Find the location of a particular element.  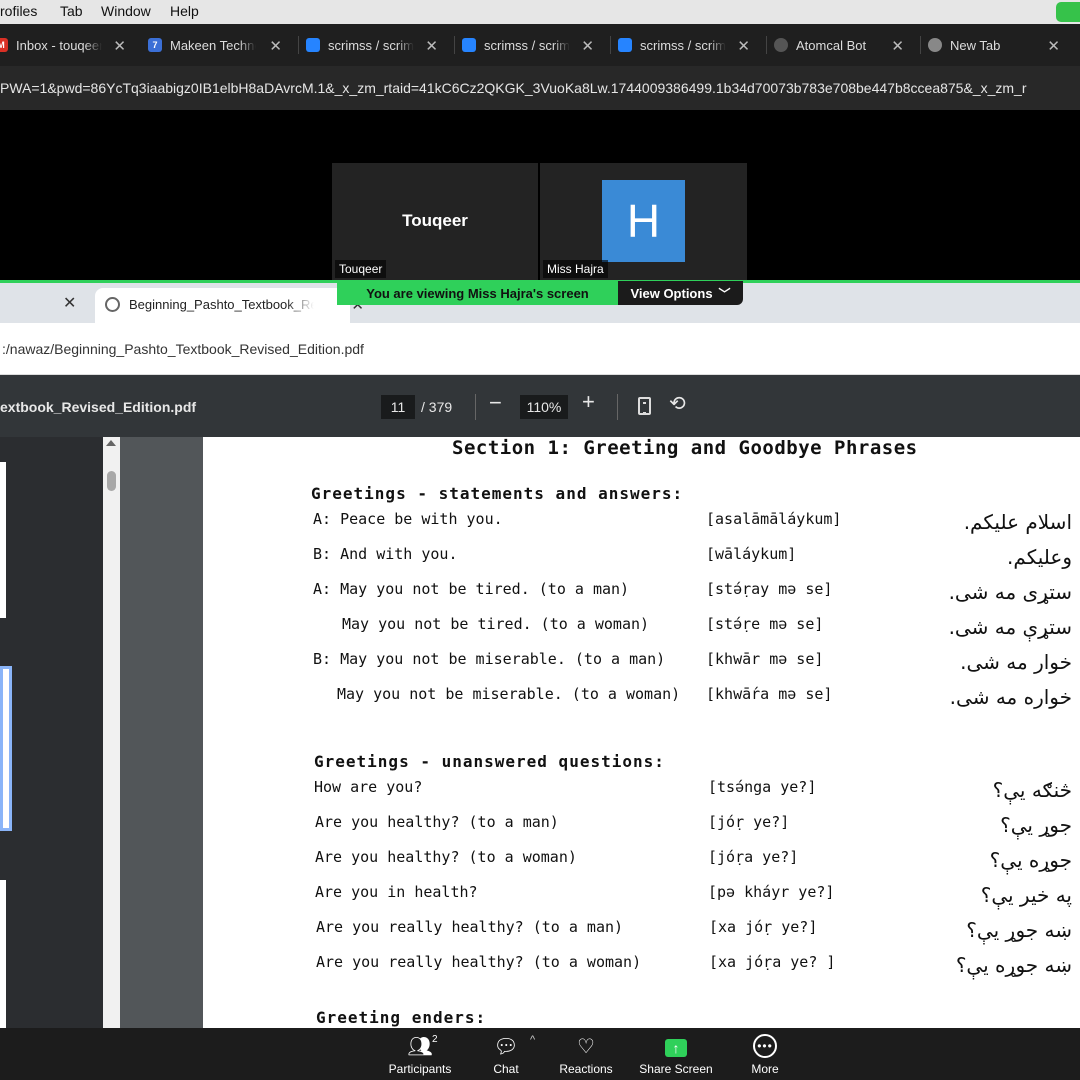

section-heading: Greetings - unanswered questions: is located at coordinates (489, 761).